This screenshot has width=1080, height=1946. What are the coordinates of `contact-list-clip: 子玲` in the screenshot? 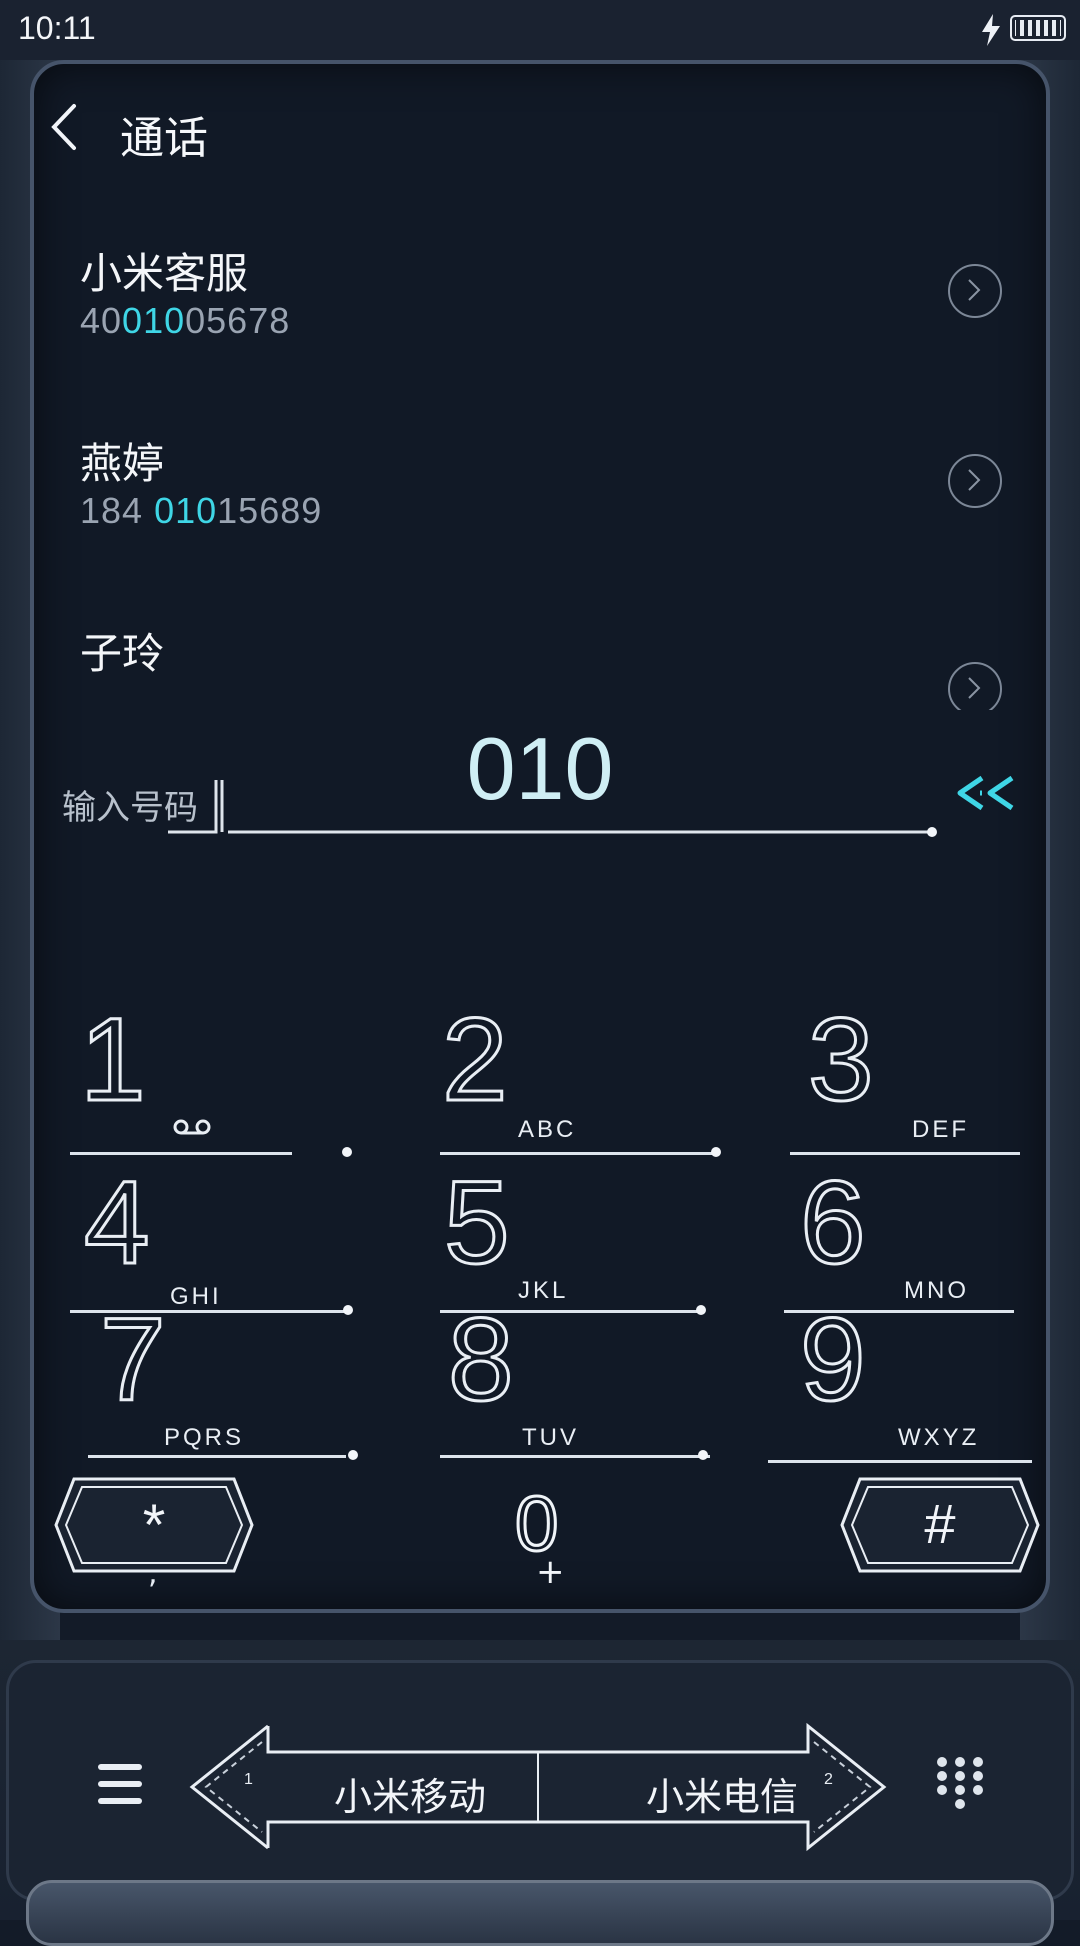 It's located at (540, 655).